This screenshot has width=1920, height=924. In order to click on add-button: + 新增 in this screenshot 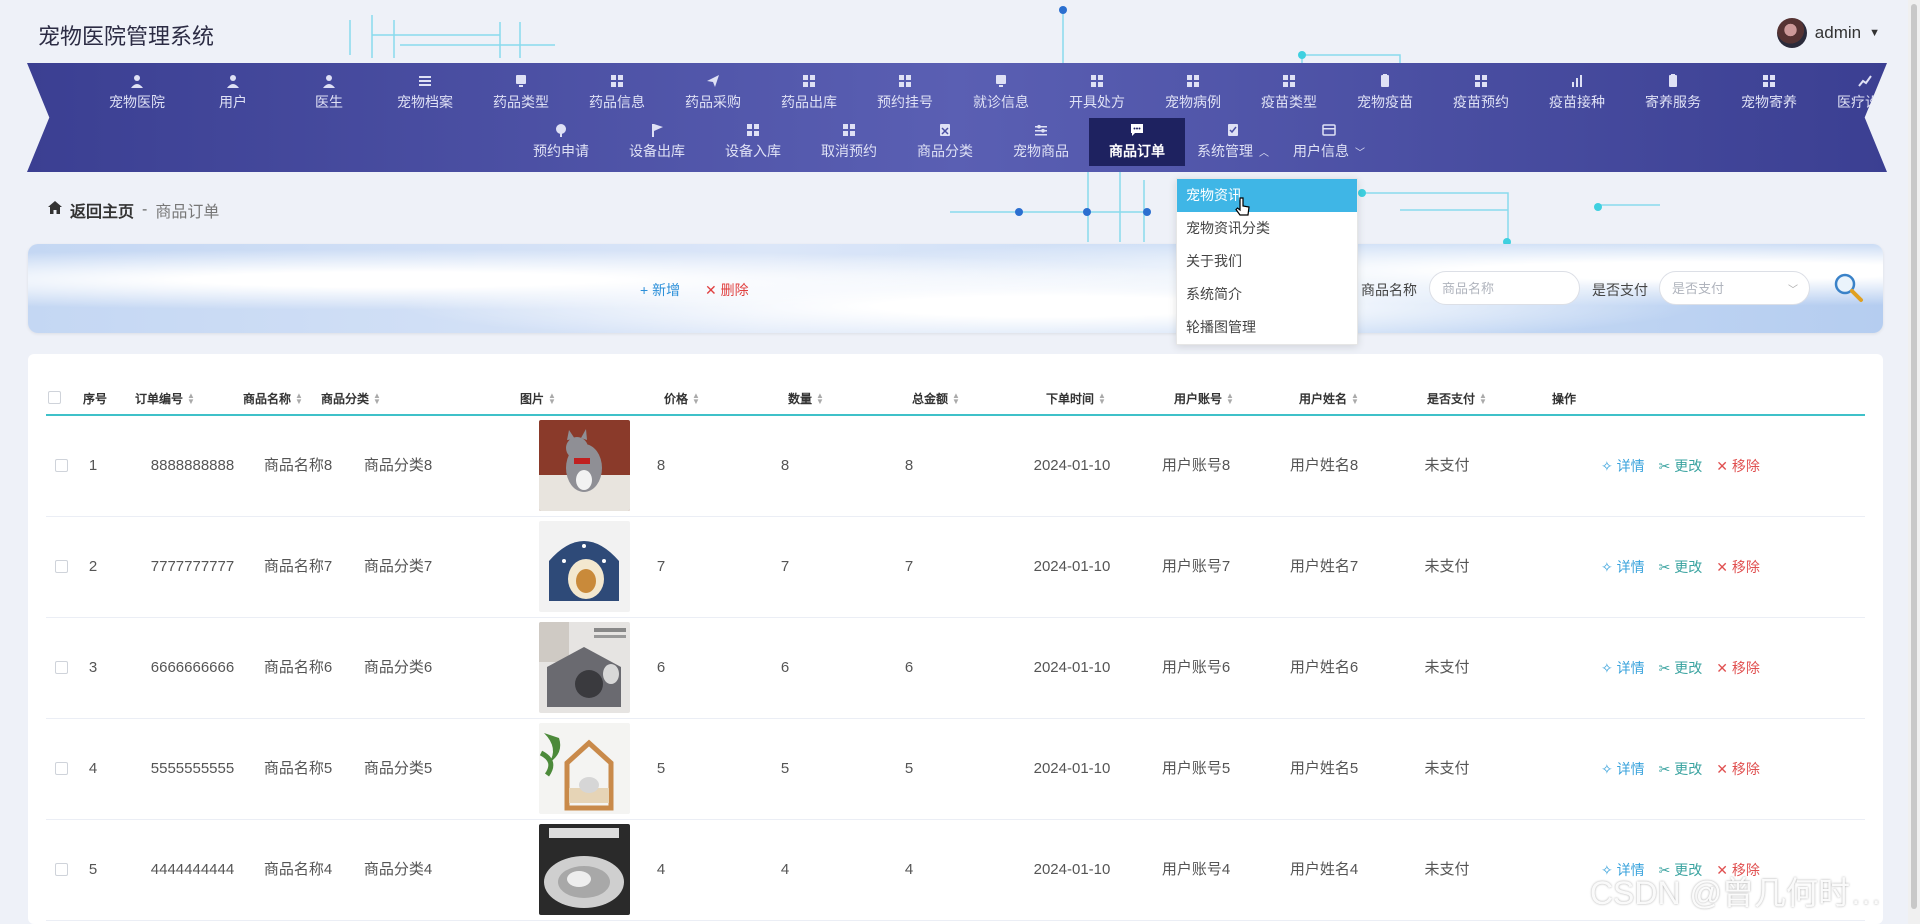, I will do `click(660, 290)`.